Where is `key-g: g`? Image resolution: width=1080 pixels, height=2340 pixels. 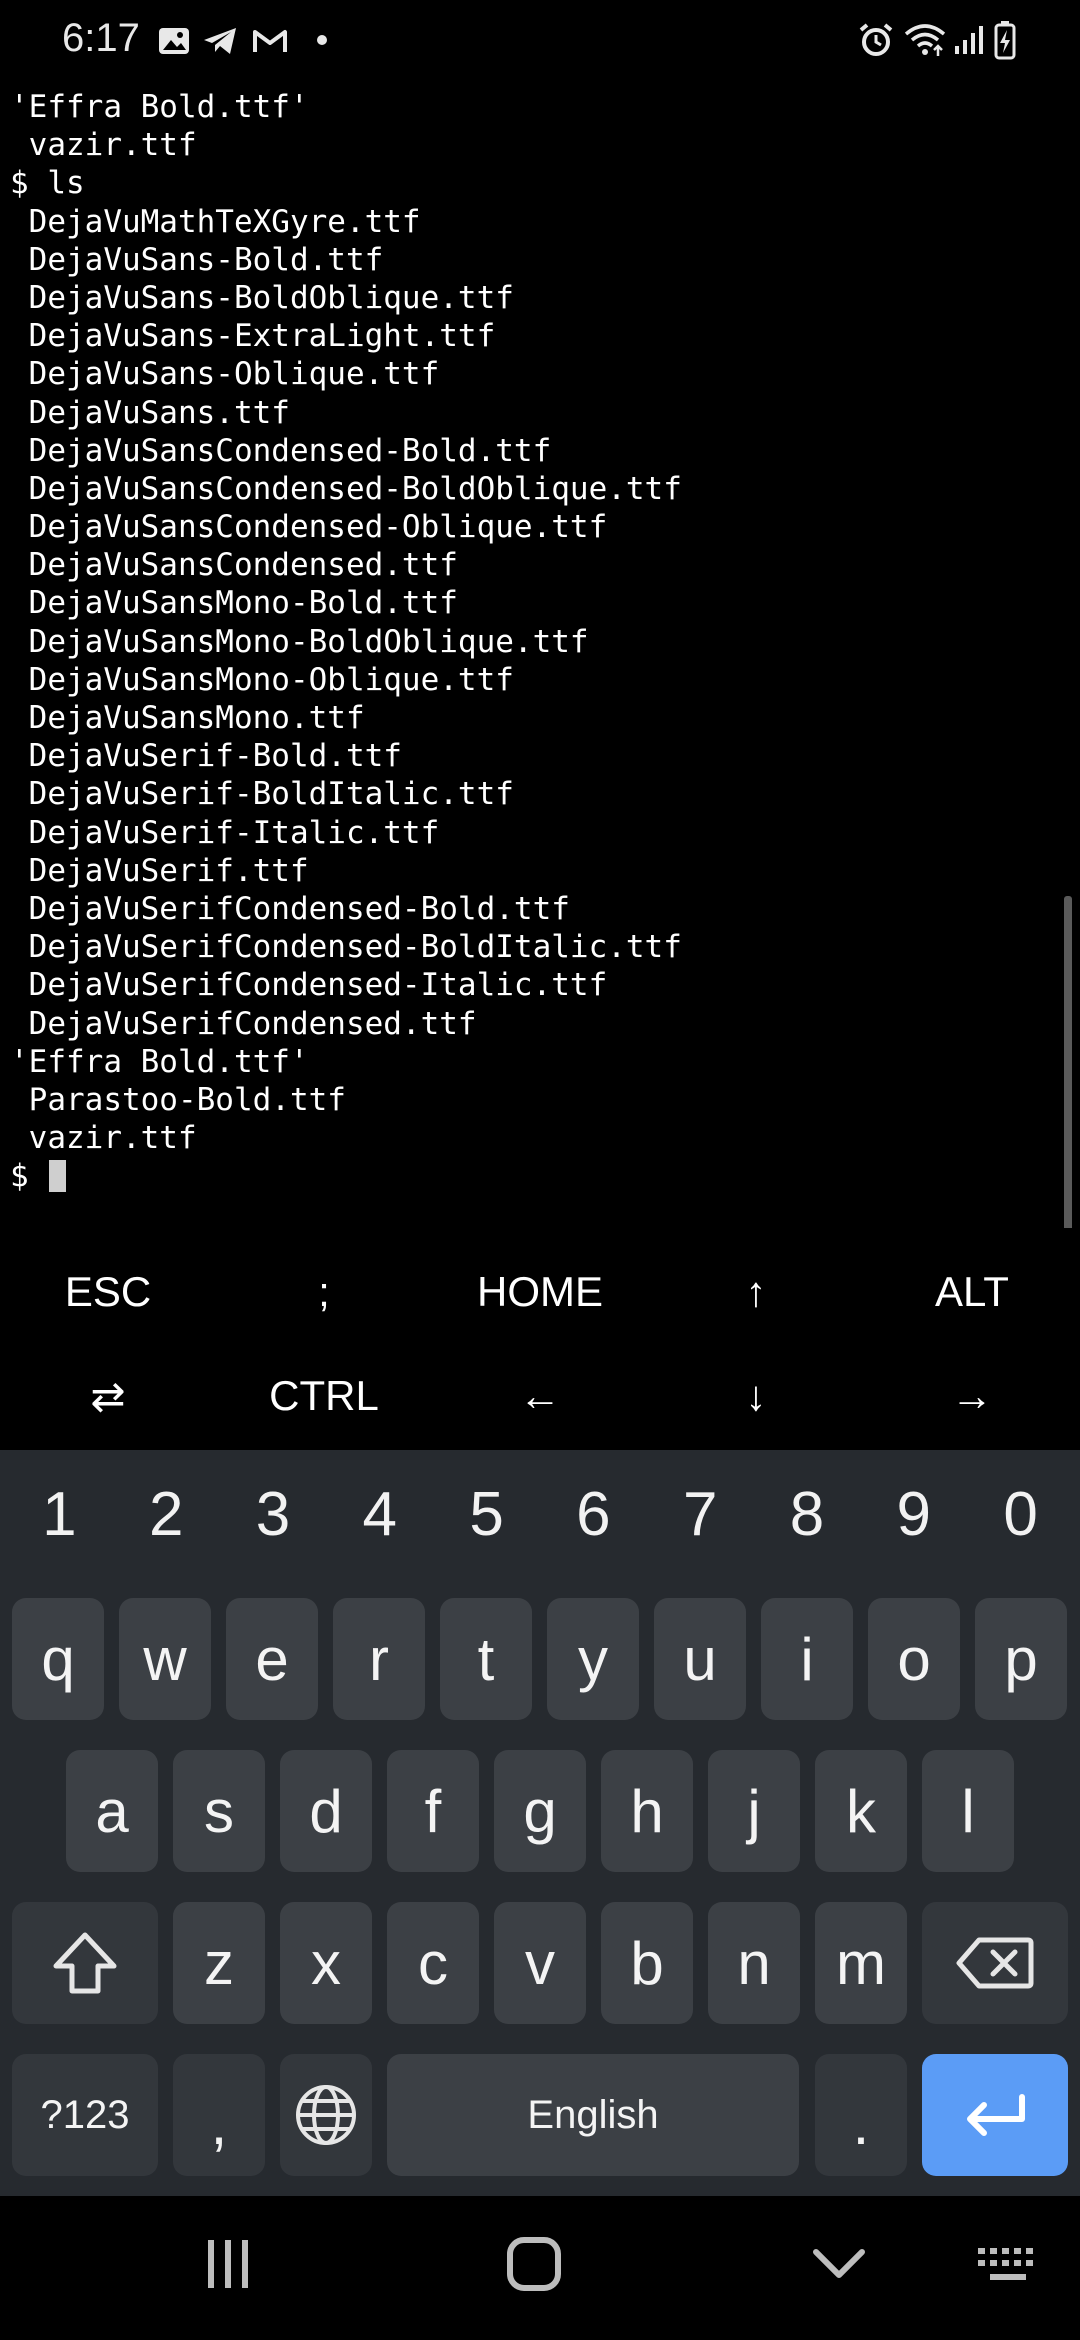 key-g: g is located at coordinates (540, 1811).